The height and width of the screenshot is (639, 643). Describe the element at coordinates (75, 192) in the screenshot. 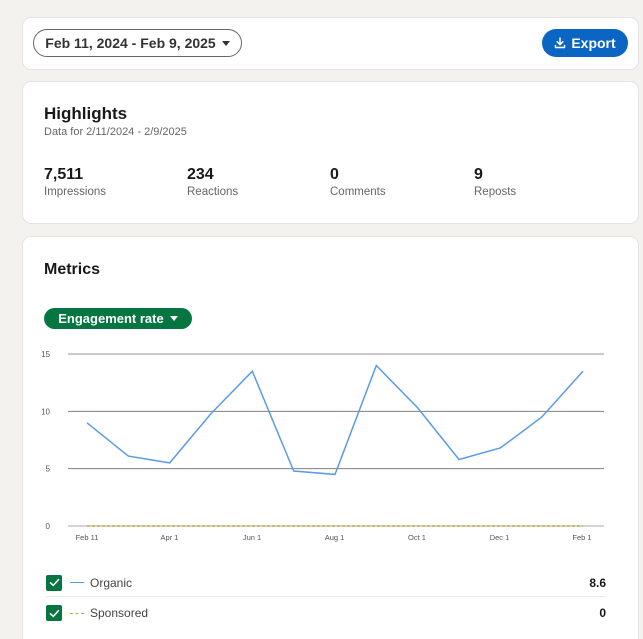

I see `stat-label: Impressions` at that location.